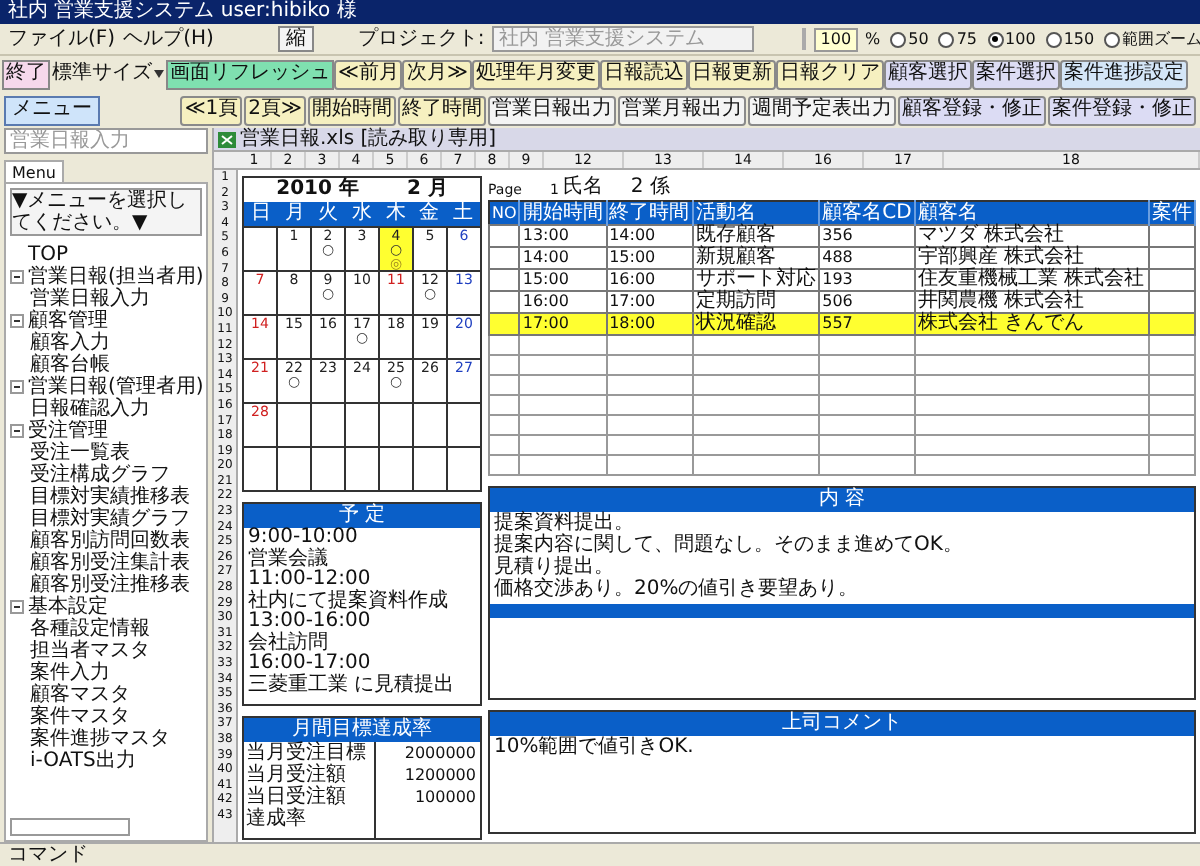 This screenshot has width=1200, height=866. I want to click on panel-header: 予 定, so click(362, 516).